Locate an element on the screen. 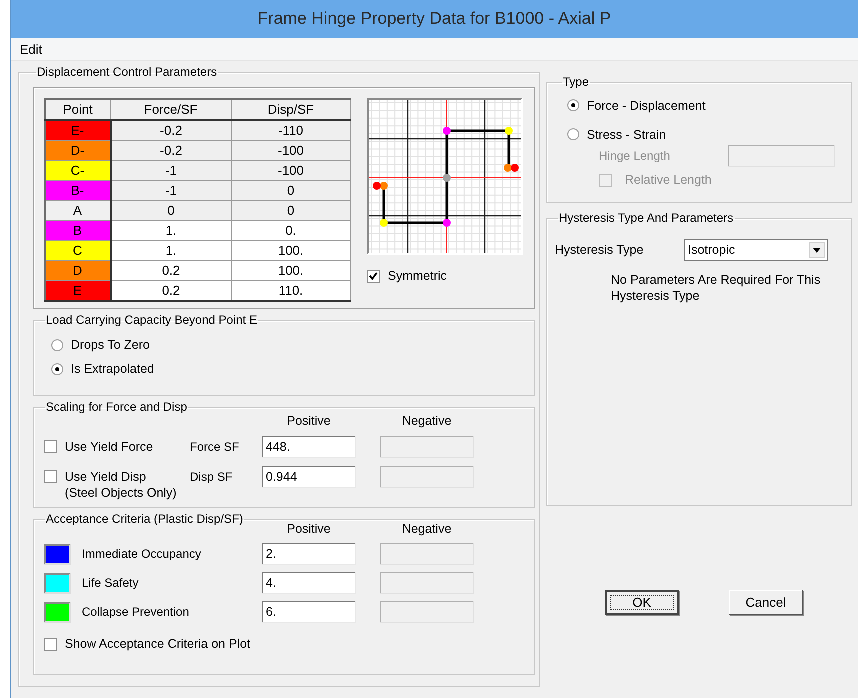 This screenshot has height=698, width=858. checkbox-label: Use Yield Force is located at coordinates (109, 447).